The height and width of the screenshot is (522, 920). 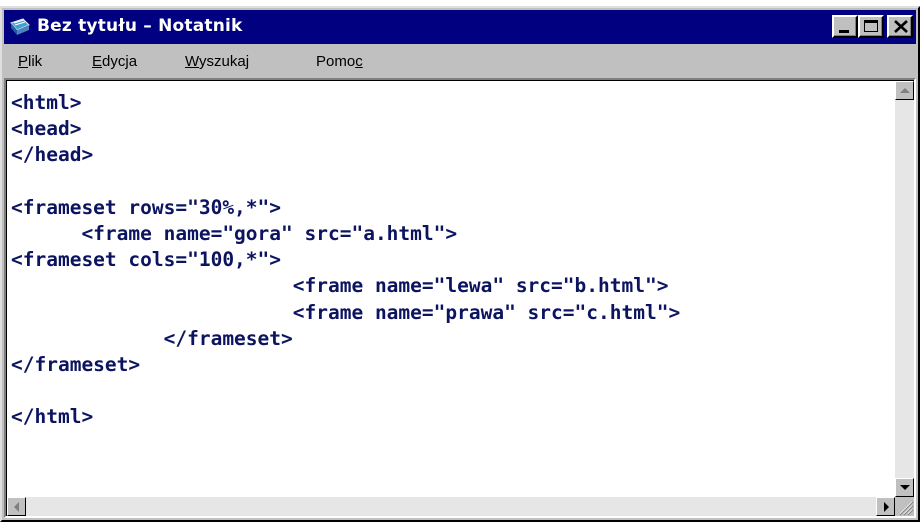 I want to click on scroll-left-button, so click(x=16, y=506).